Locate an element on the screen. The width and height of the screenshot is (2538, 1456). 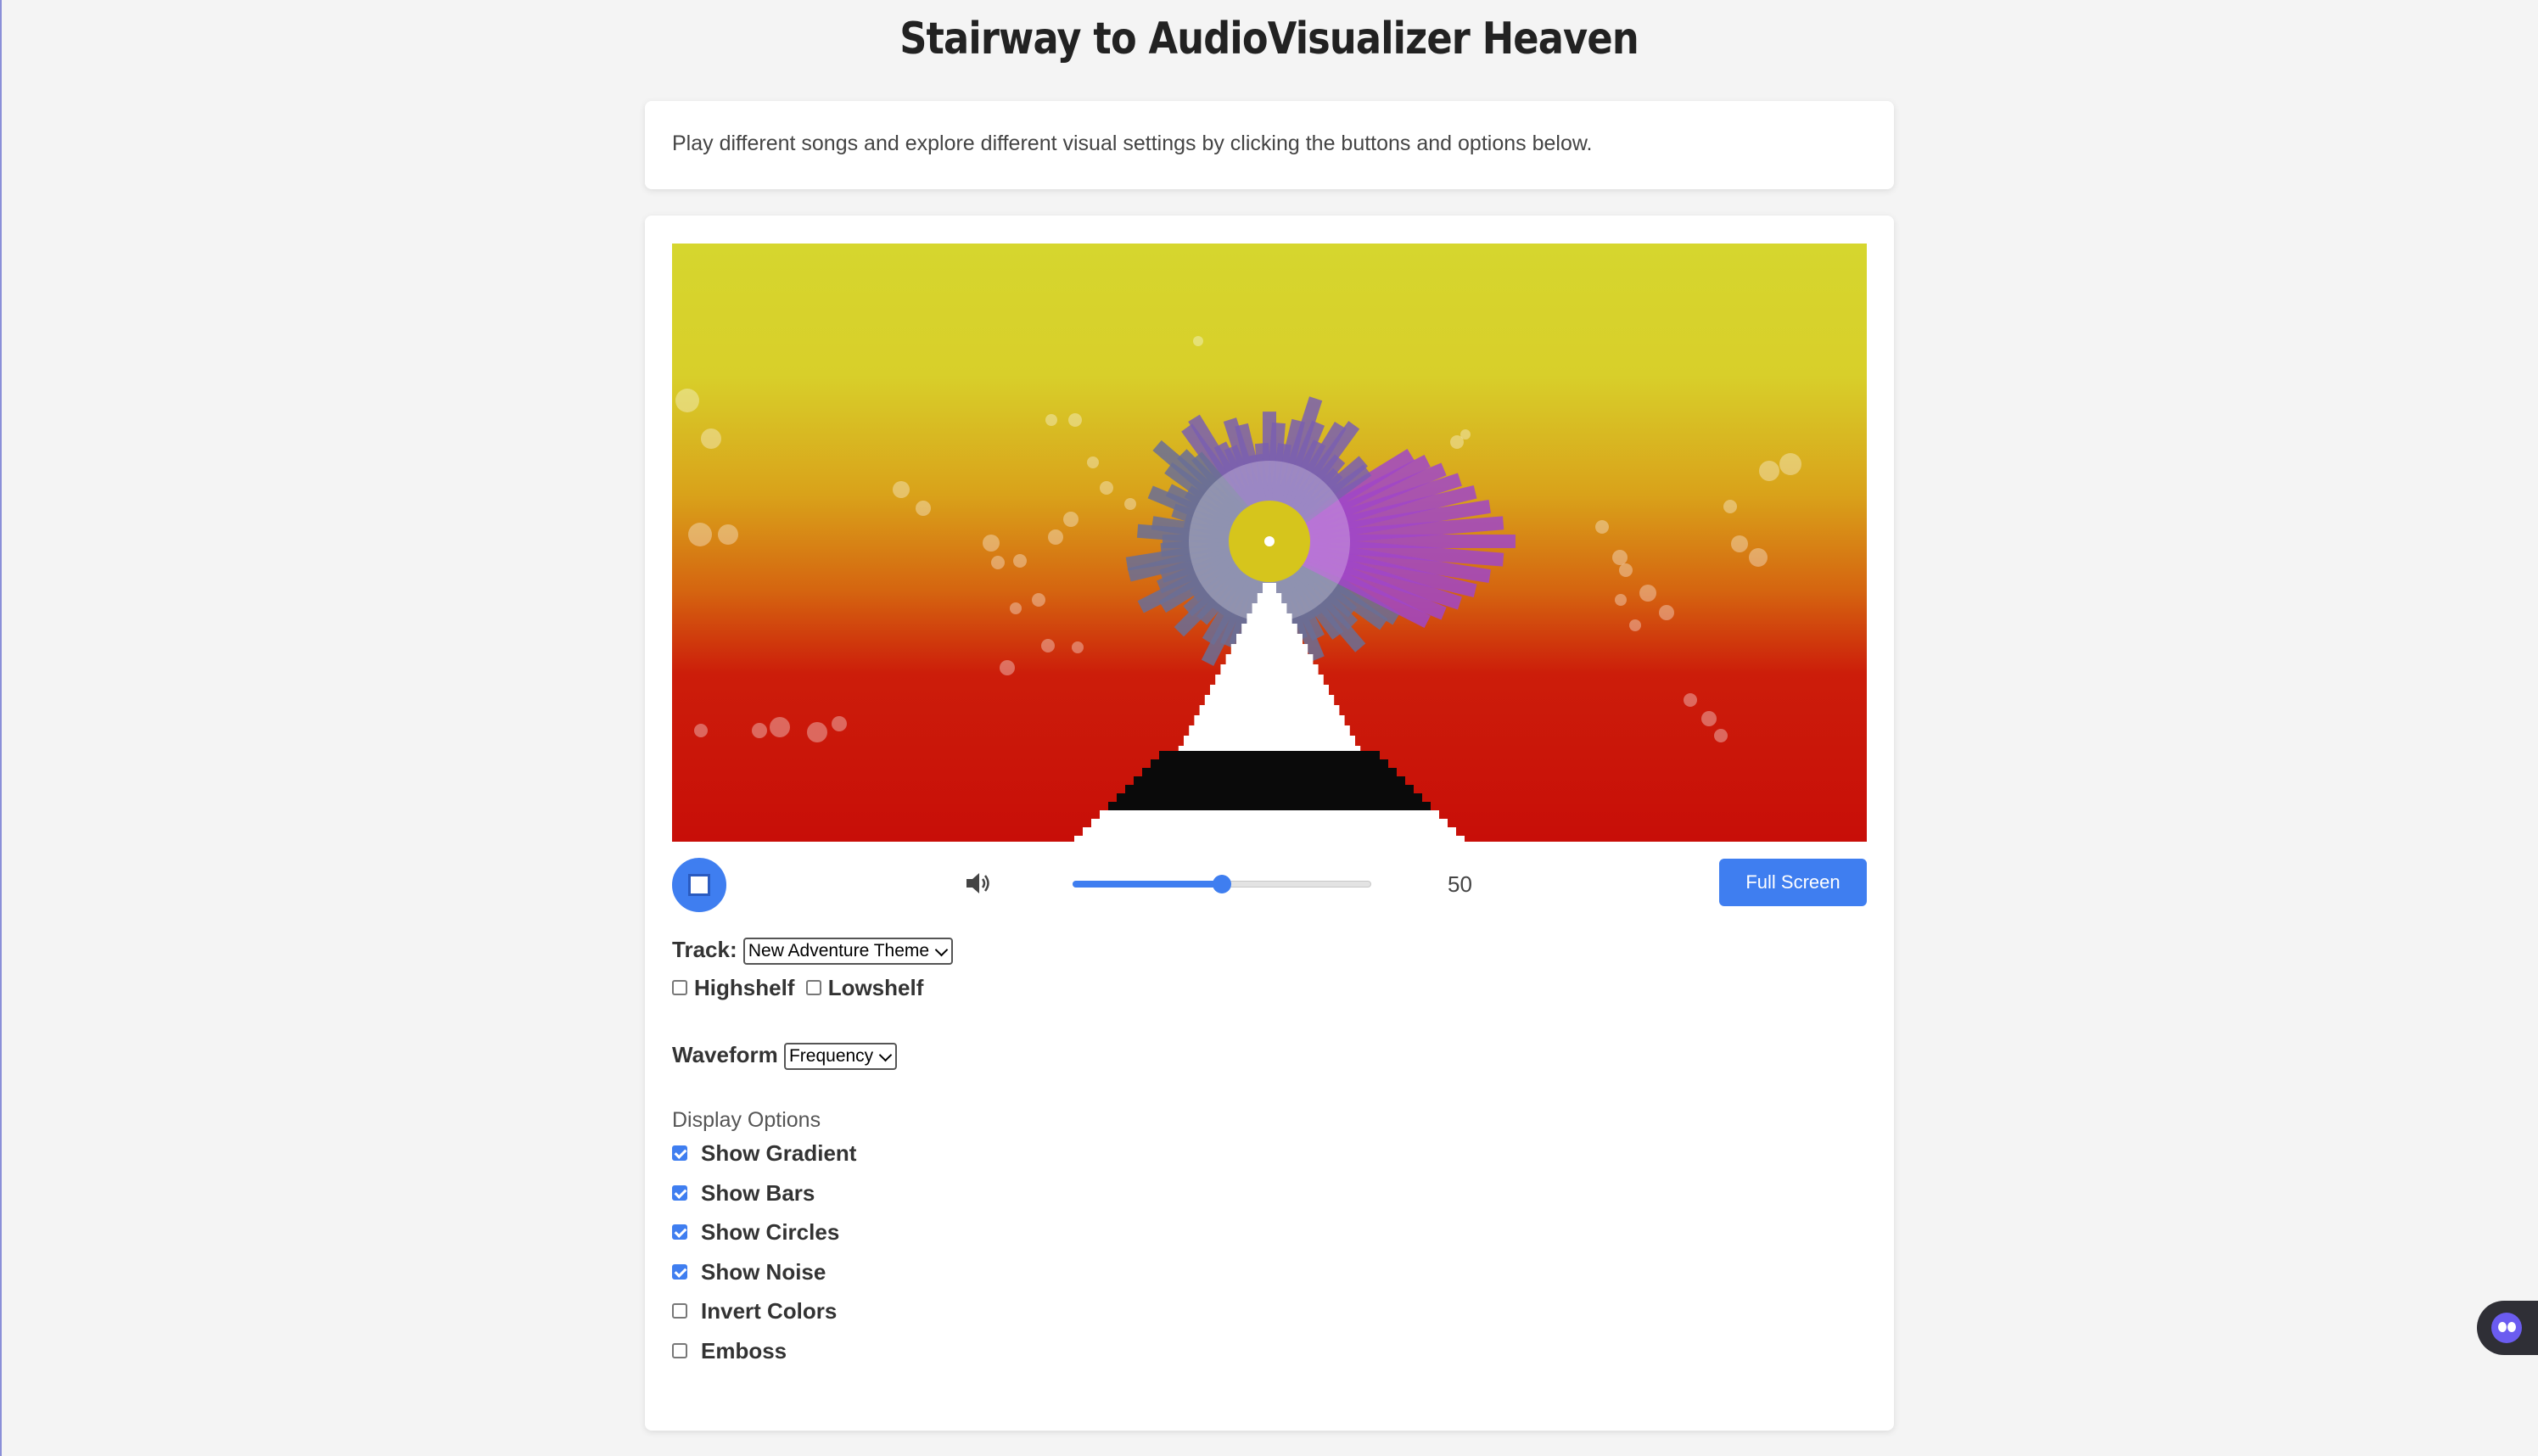
display-options-heading: Display Options is located at coordinates (746, 1120).